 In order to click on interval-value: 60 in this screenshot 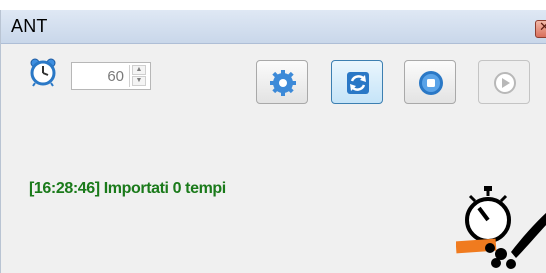, I will do `click(115, 76)`.